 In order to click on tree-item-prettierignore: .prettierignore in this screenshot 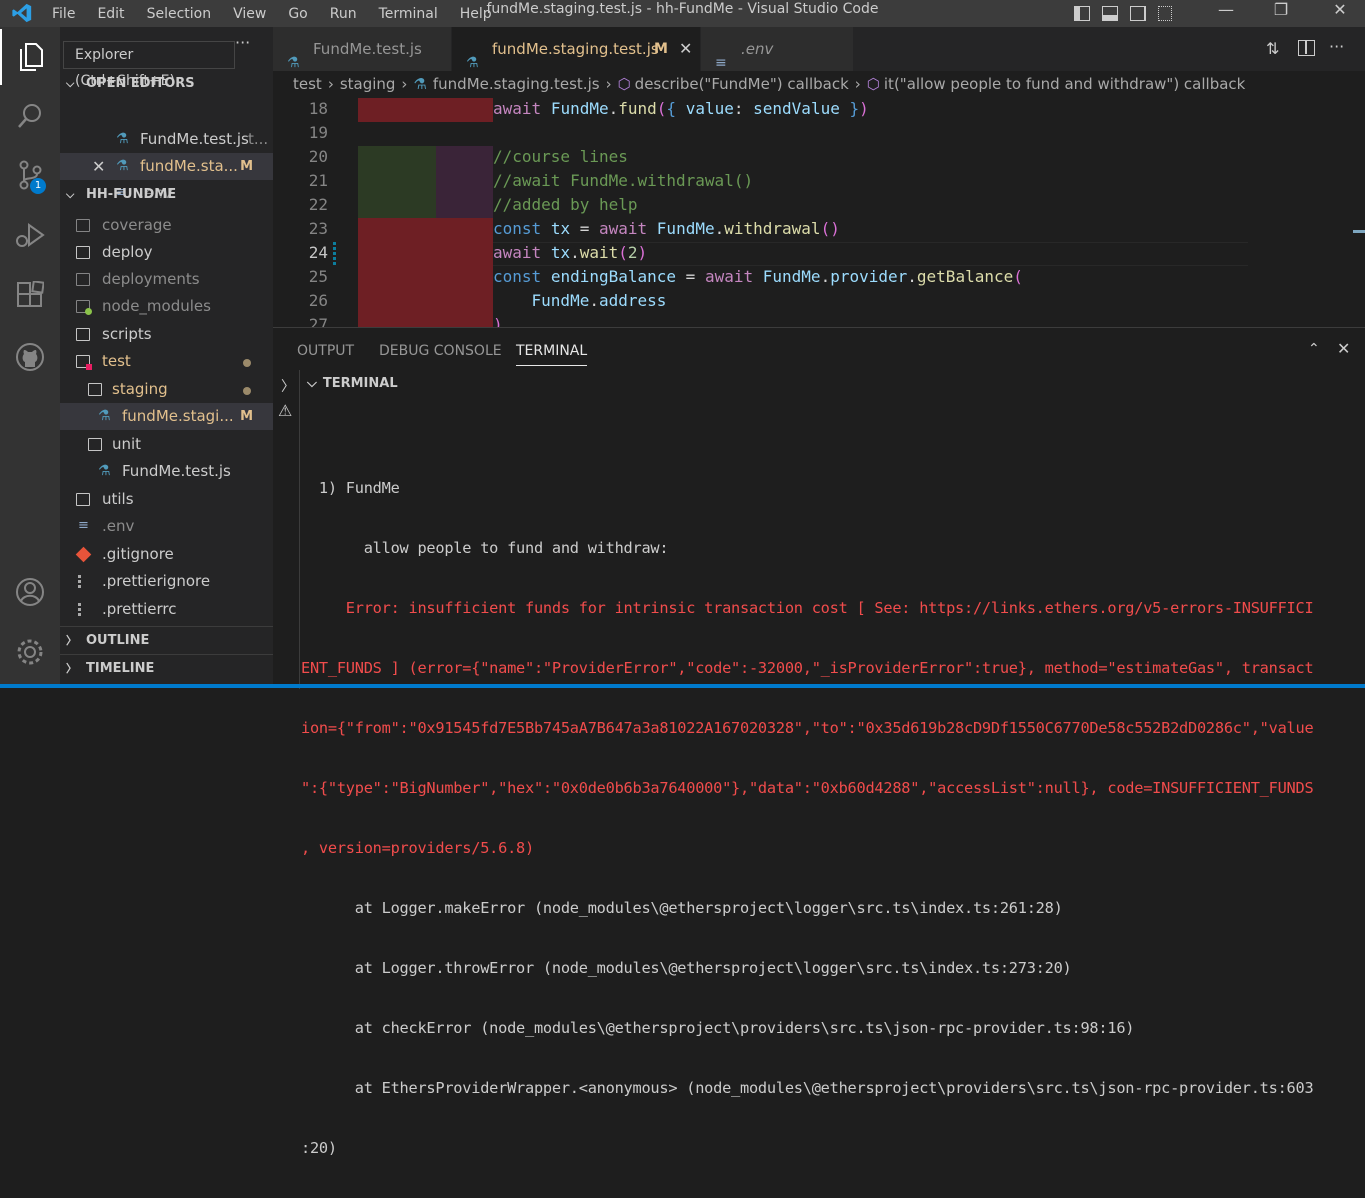, I will do `click(166, 581)`.